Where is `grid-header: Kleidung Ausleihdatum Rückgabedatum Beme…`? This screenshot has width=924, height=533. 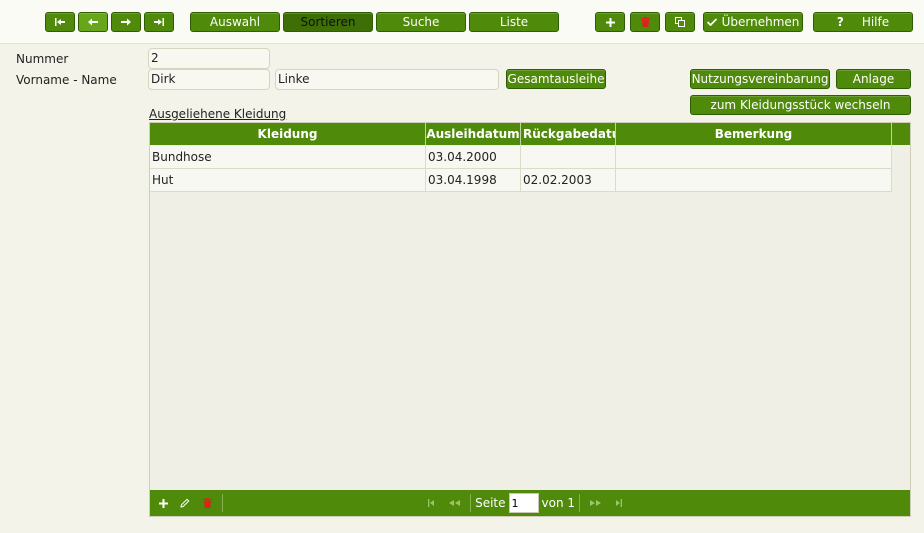
grid-header: Kleidung Ausleihdatum Rückgabedatum Beme… is located at coordinates (530, 134).